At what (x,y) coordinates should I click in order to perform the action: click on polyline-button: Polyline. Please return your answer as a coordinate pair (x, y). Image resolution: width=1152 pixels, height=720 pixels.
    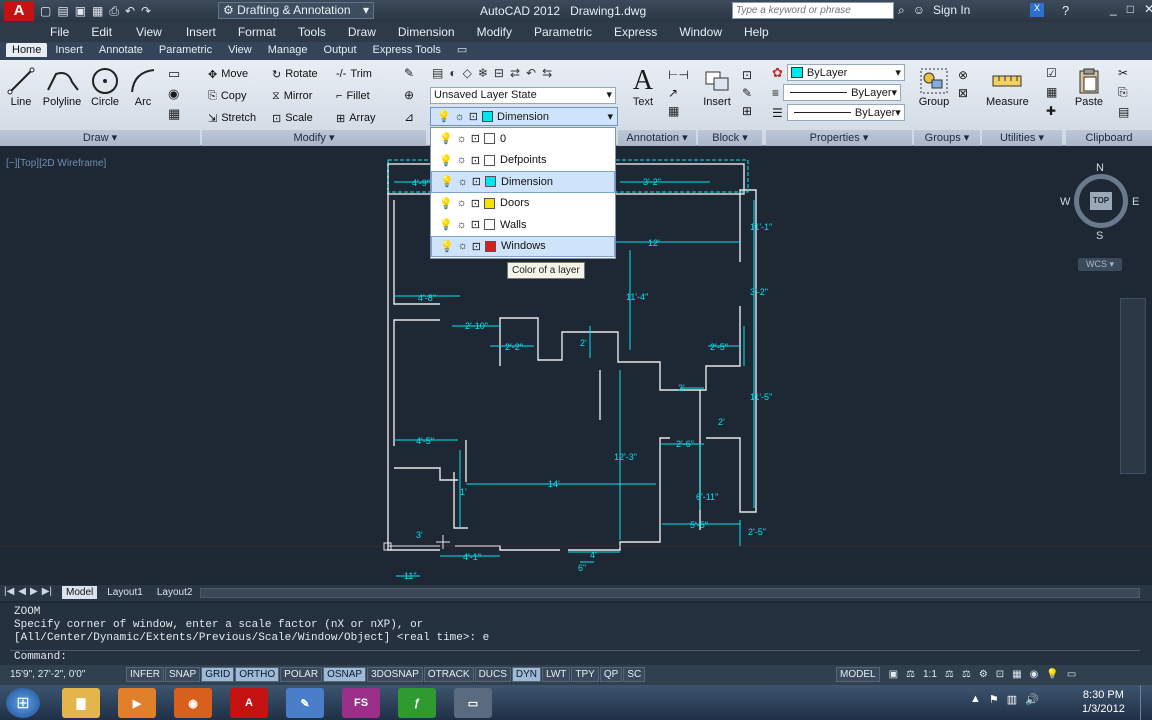
    Looking at the image, I should click on (62, 94).